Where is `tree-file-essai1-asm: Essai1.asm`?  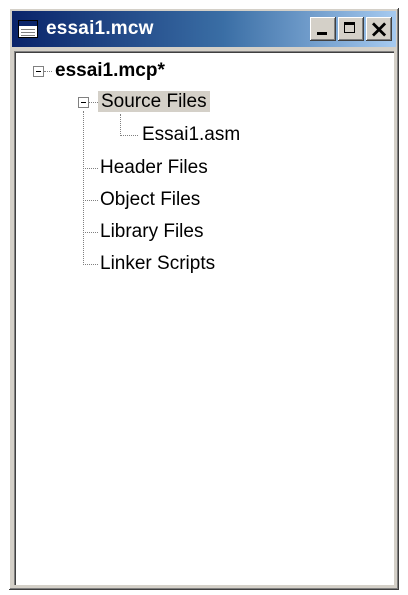 tree-file-essai1-asm: Essai1.asm is located at coordinates (191, 135).